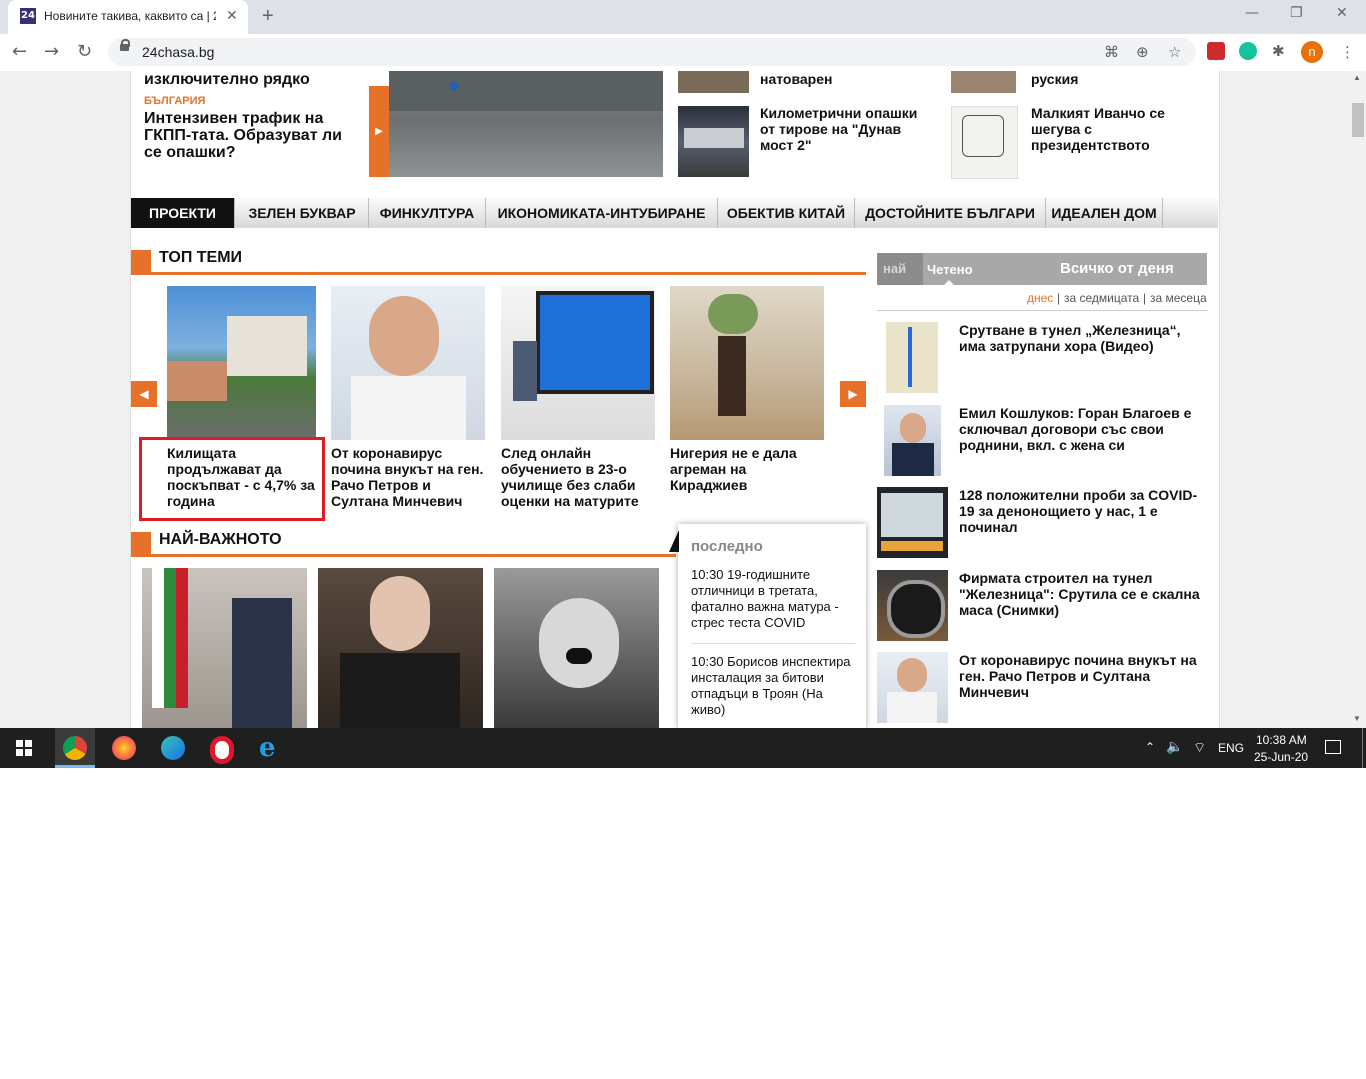 The image size is (1366, 1079). Describe the element at coordinates (713, 82) in the screenshot. I see `partial-thumb-mid` at that location.